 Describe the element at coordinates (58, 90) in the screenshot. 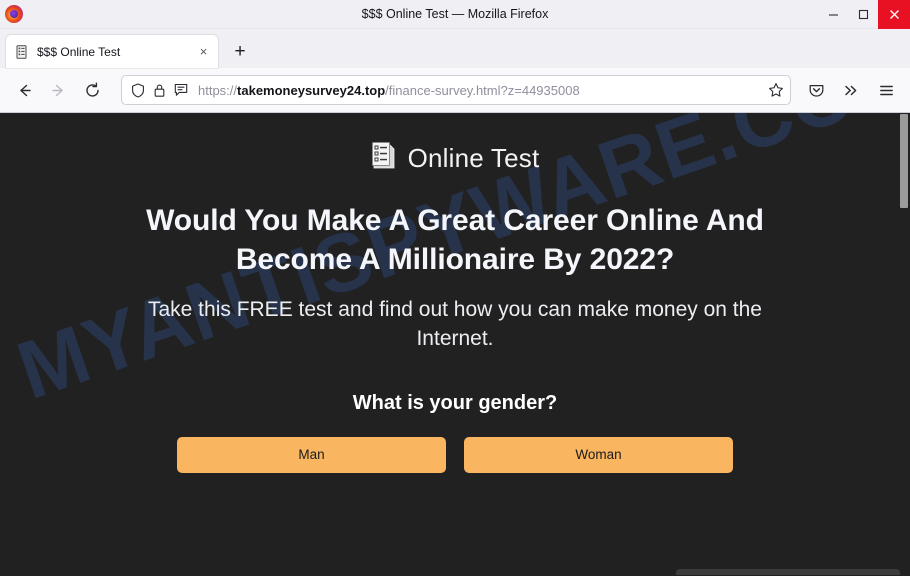

I see `forward-arrow-icon` at that location.